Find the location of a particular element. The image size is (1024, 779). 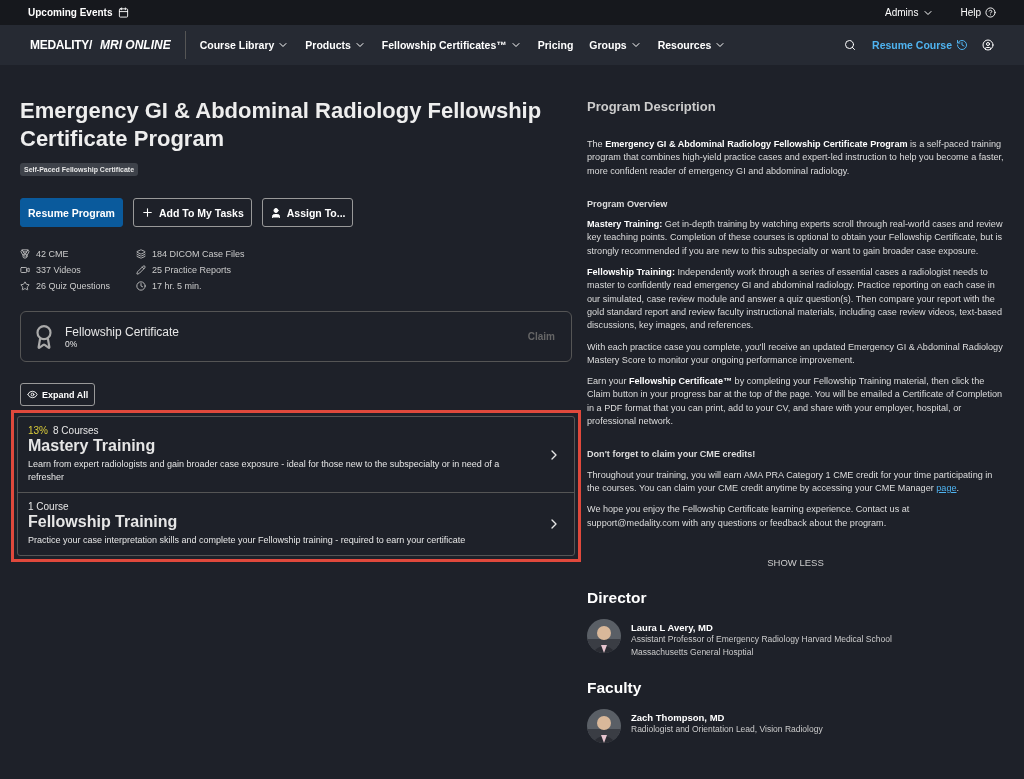

help-link: Help is located at coordinates (978, 12).